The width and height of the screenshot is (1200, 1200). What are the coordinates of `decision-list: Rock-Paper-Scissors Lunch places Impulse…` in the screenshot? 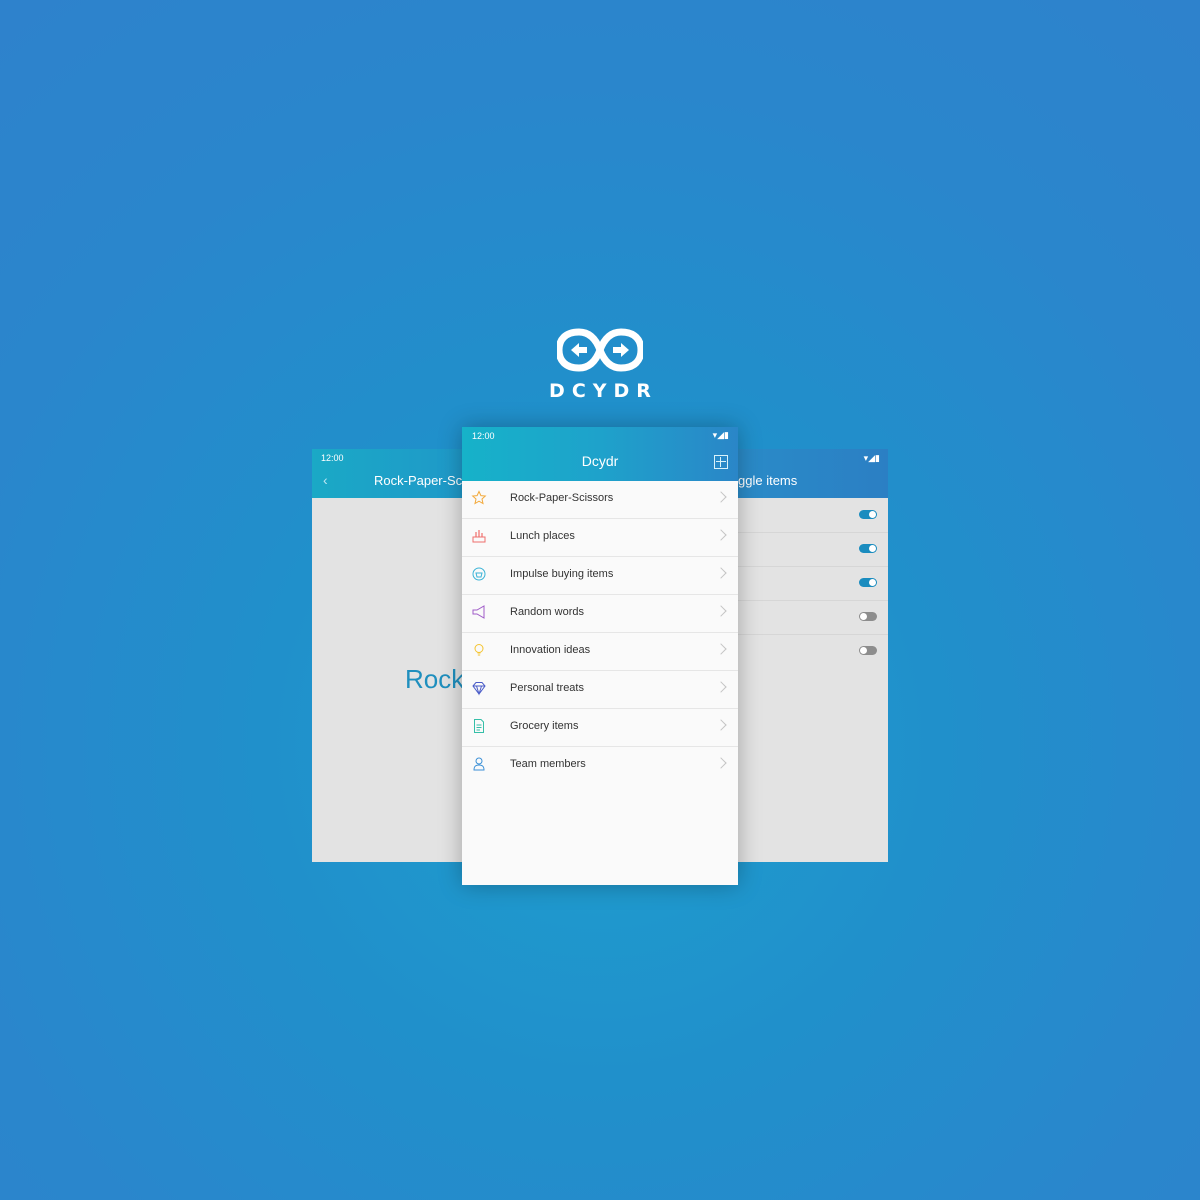 It's located at (600, 632).